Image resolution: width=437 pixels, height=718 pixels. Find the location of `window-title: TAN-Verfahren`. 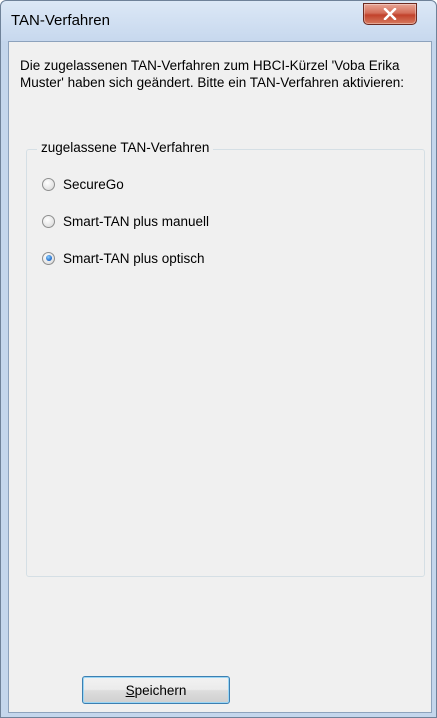

window-title: TAN-Verfahren is located at coordinates (60, 20).